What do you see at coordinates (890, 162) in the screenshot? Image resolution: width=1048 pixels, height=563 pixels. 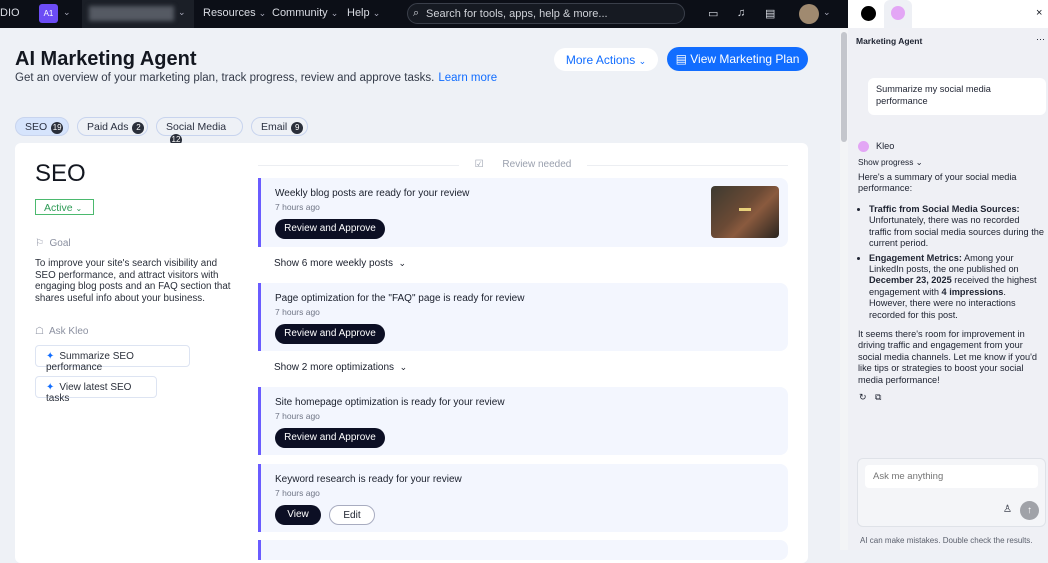 I see `show-progress-toggle: Show progress ⌄` at bounding box center [890, 162].